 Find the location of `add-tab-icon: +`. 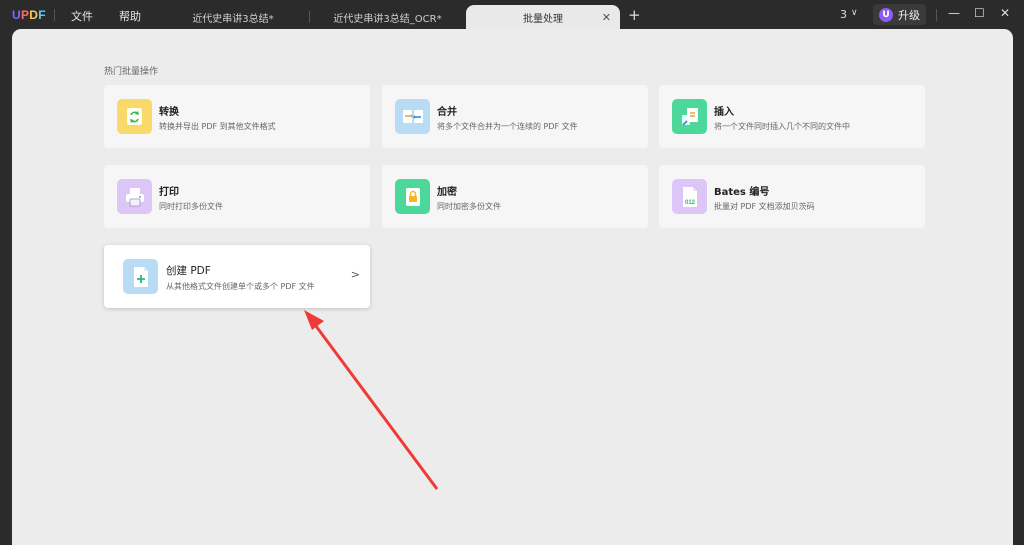

add-tab-icon: + is located at coordinates (634, 15).